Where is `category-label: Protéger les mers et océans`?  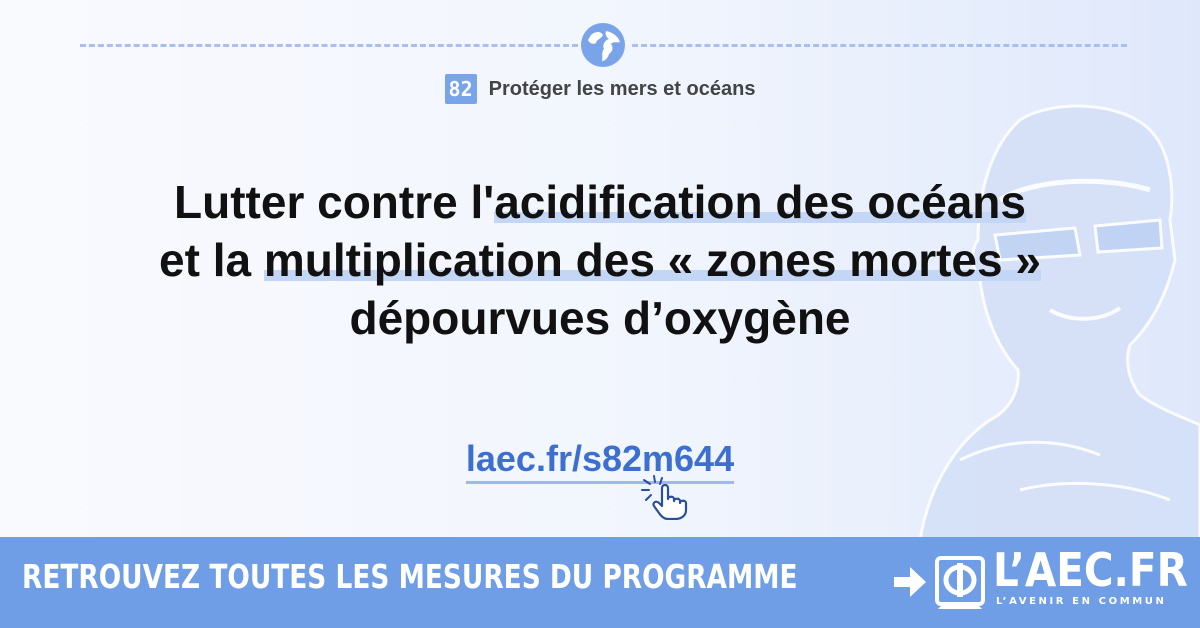 category-label: Protéger les mers et océans is located at coordinates (622, 88).